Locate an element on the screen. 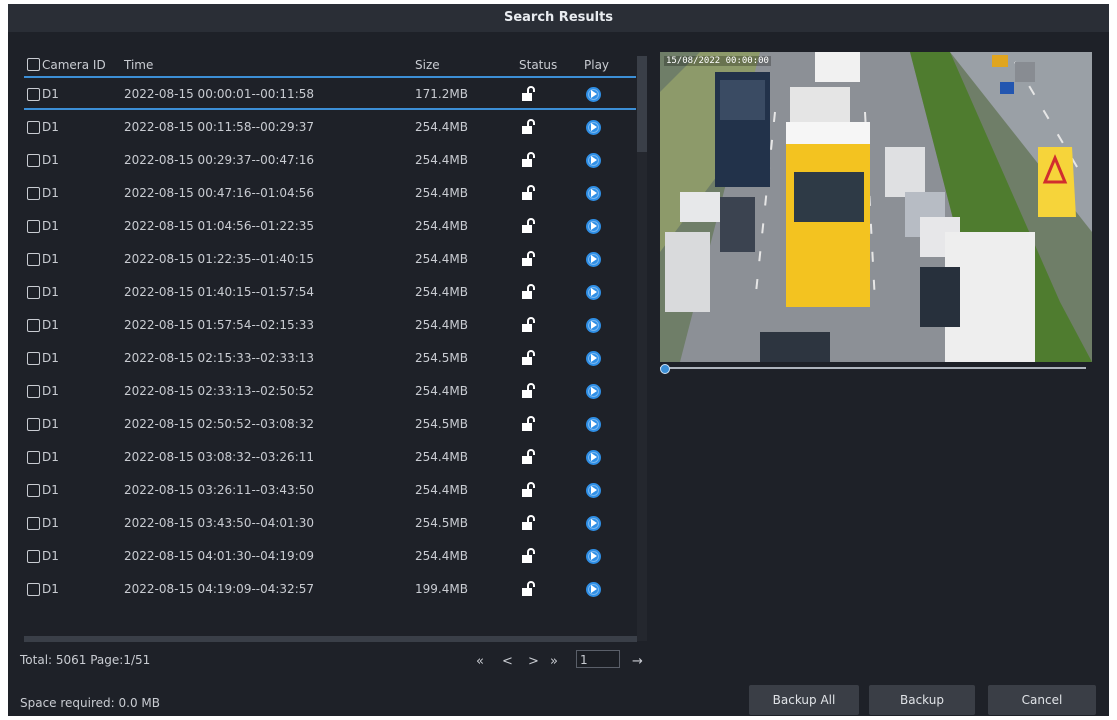 The height and width of the screenshot is (720, 1117). table-row: D1 2022-08-15 04:01:30--04:19:09 254.4MB is located at coordinates (330, 556).